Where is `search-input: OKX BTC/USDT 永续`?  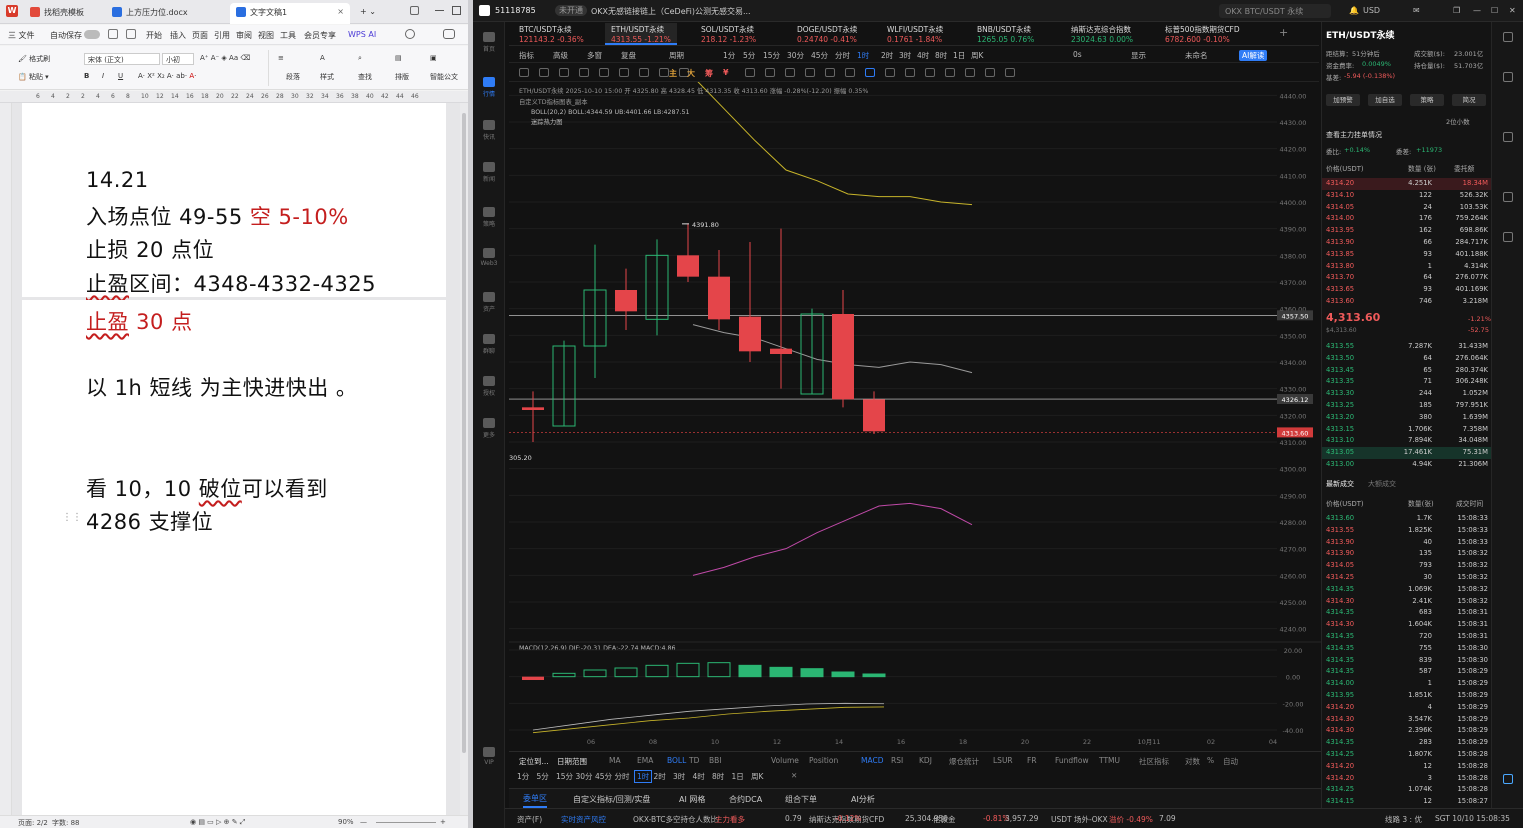 search-input: OKX BTC/USDT 永续 is located at coordinates (1275, 11).